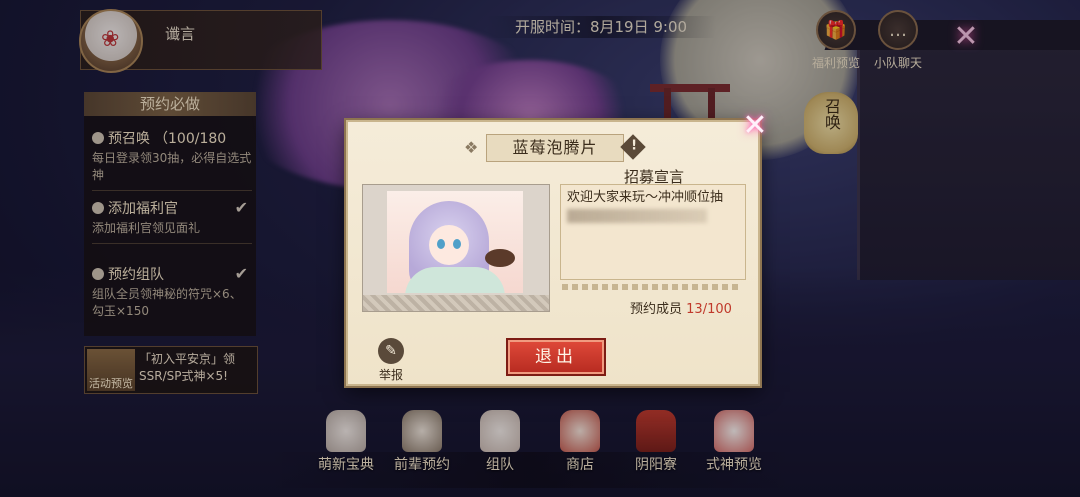 Image resolution: width=1080 pixels, height=497 pixels. Describe the element at coordinates (455, 242) in the screenshot. I see `character-portrait` at that location.